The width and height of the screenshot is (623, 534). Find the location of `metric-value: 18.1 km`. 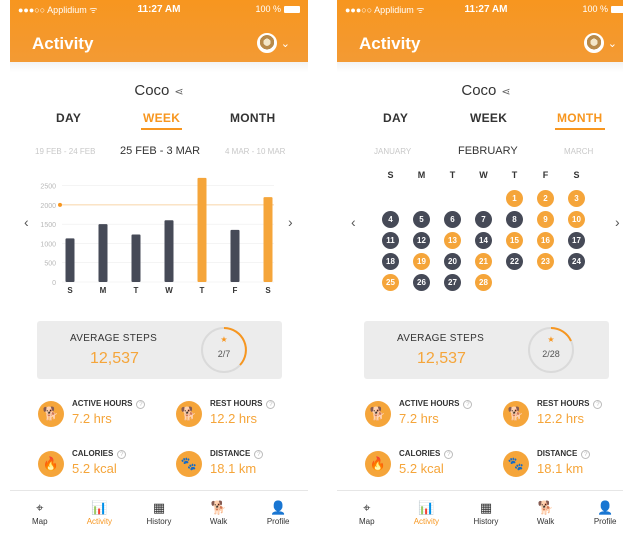

metric-value: 18.1 km is located at coordinates (233, 468).